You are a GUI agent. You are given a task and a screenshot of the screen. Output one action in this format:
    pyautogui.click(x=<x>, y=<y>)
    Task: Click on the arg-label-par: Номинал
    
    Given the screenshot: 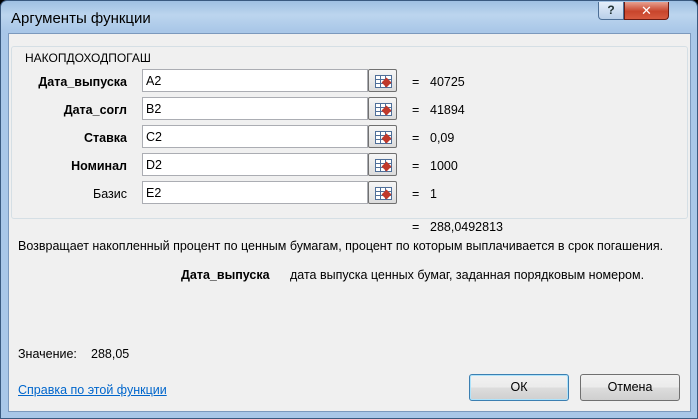 What is the action you would take?
    pyautogui.click(x=99, y=166)
    